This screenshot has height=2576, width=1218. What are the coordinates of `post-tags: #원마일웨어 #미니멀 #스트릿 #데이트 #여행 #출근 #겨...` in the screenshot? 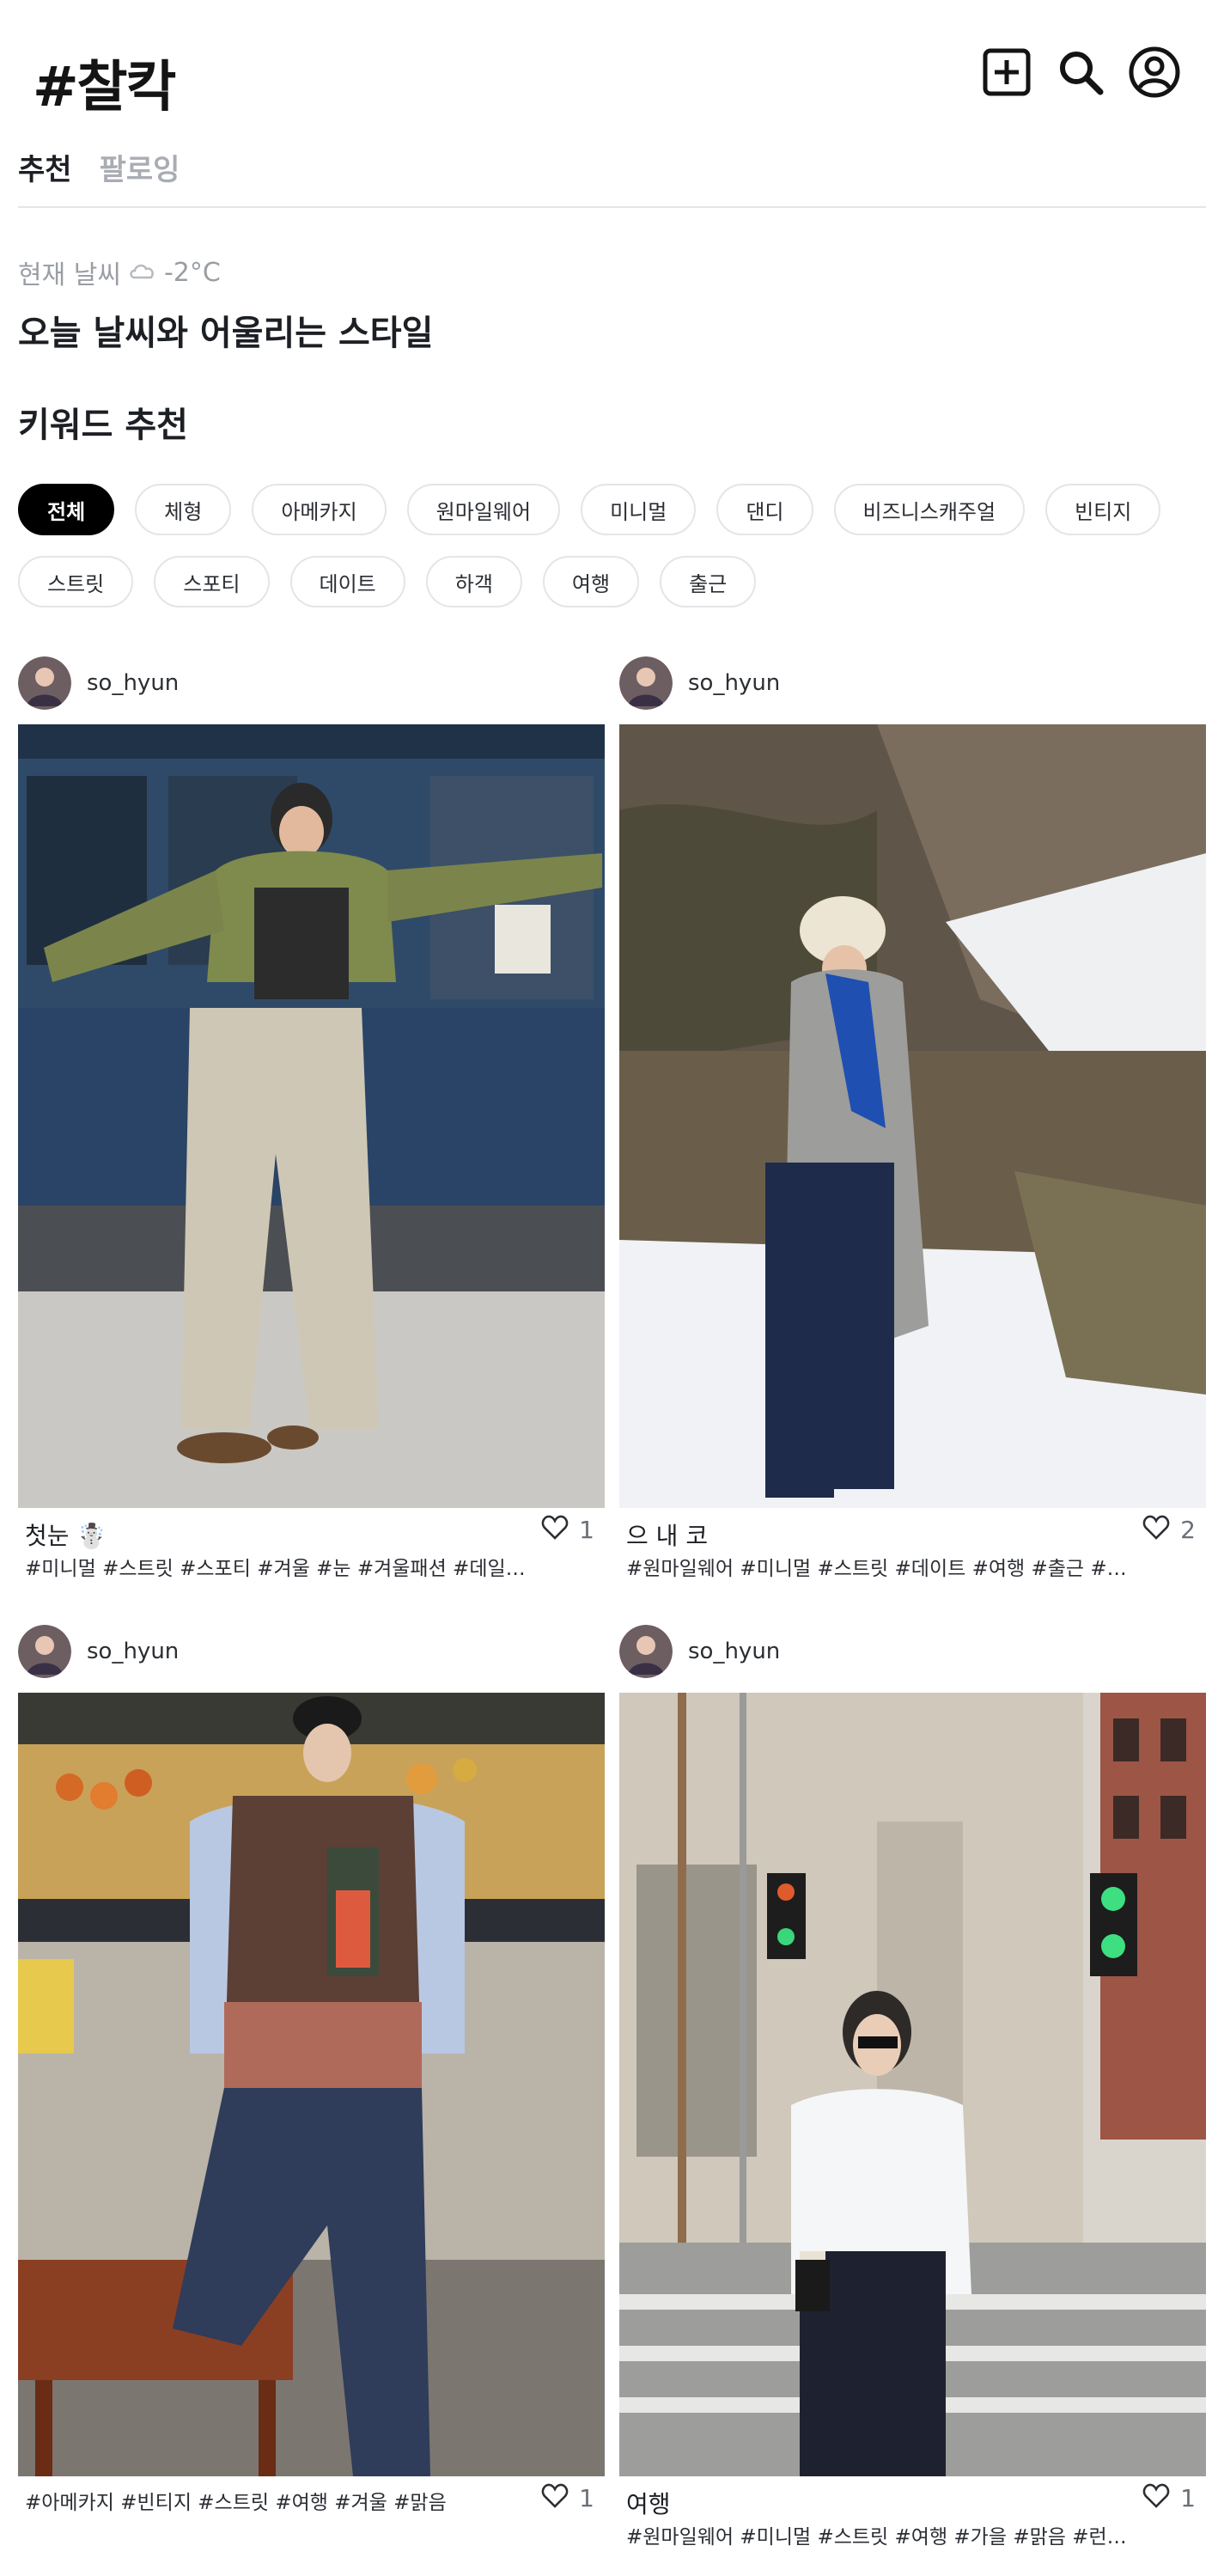 It's located at (884, 1569).